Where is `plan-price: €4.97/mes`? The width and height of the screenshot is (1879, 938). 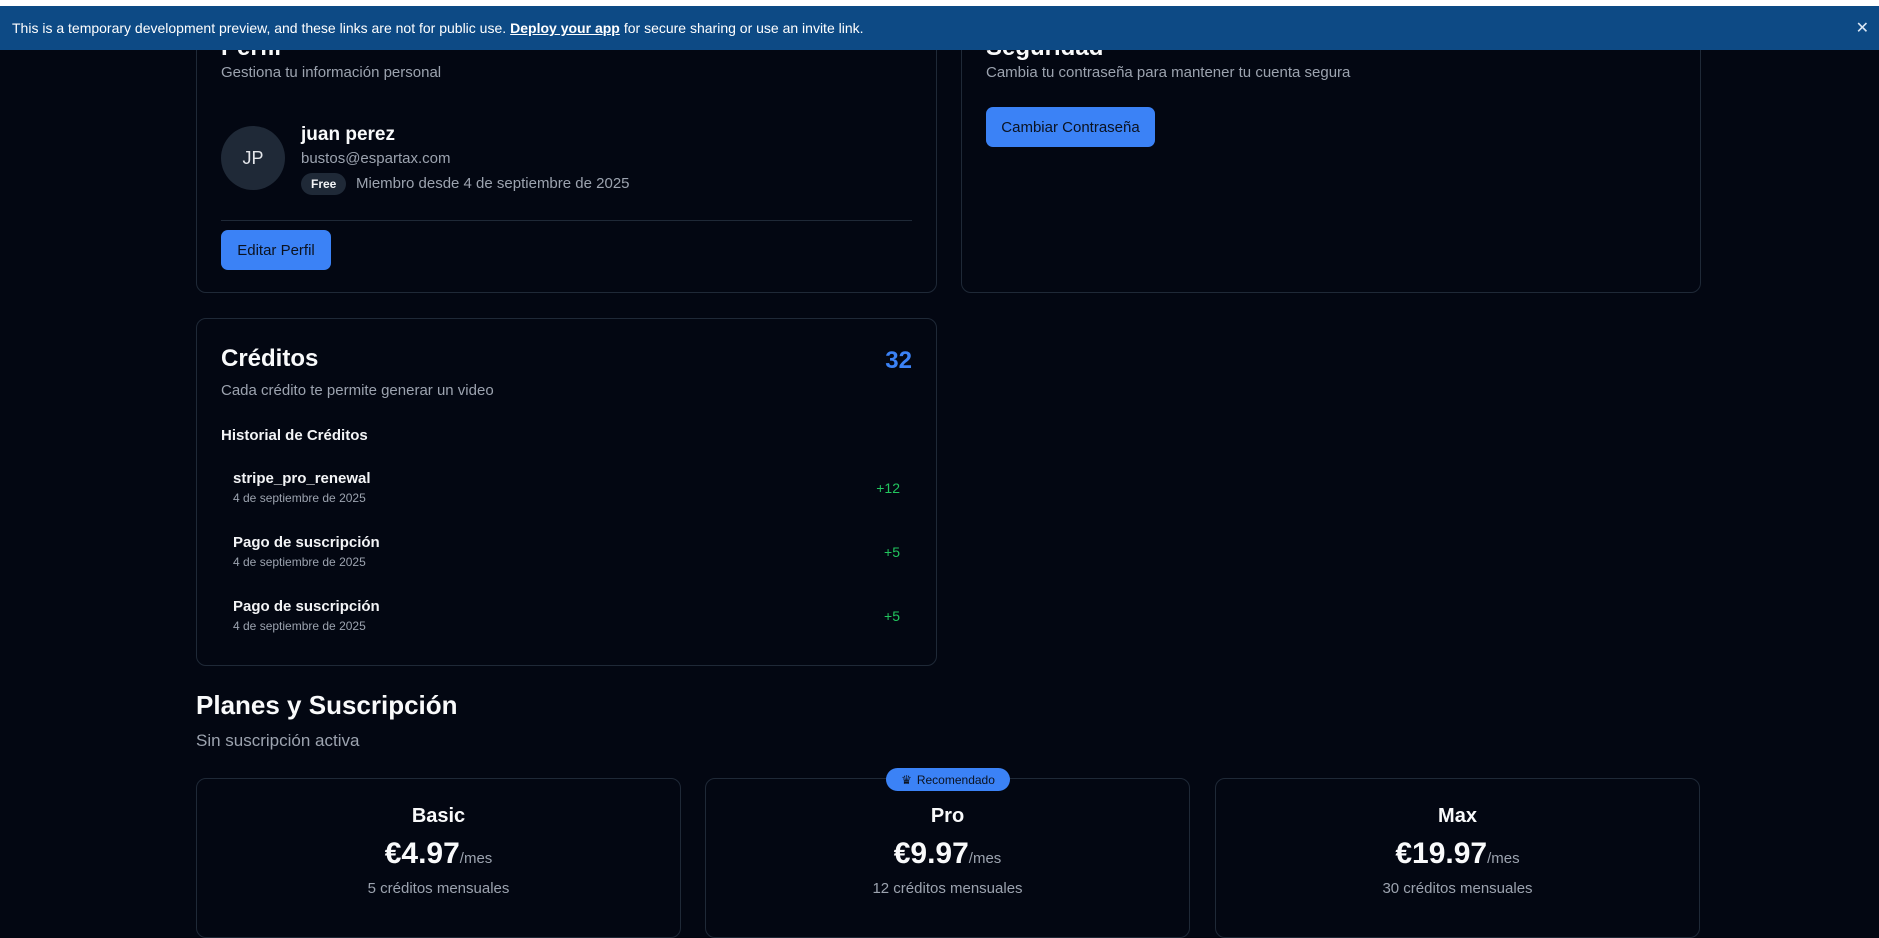
plan-price: €4.97/mes is located at coordinates (438, 854).